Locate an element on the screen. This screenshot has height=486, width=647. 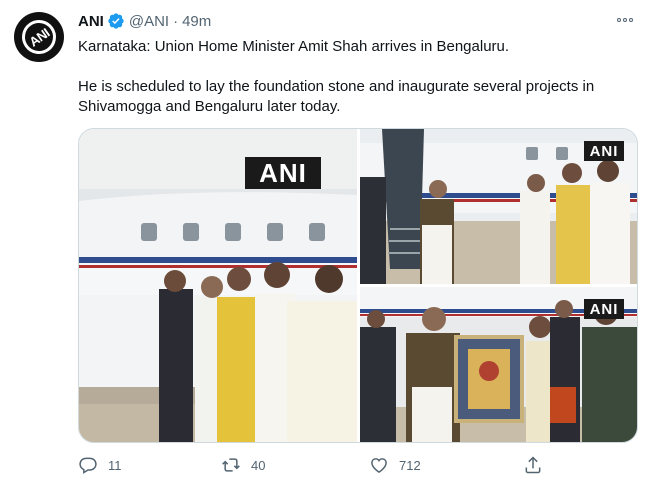
more-options-icon is located at coordinates (625, 20).